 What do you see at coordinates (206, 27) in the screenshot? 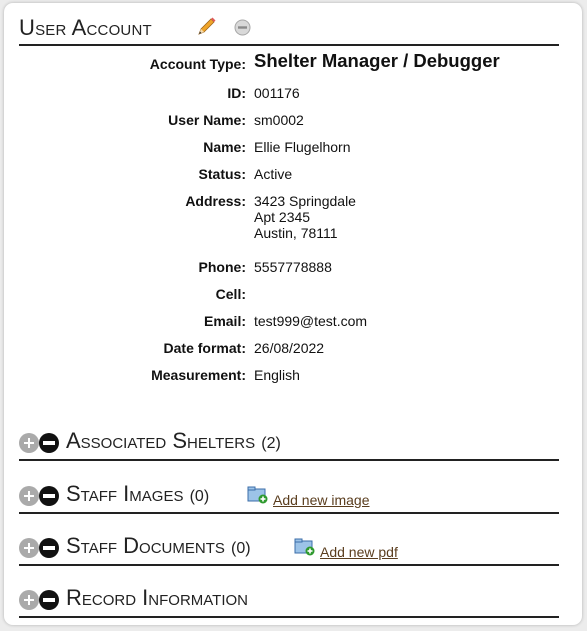
I see `pencil-icon` at bounding box center [206, 27].